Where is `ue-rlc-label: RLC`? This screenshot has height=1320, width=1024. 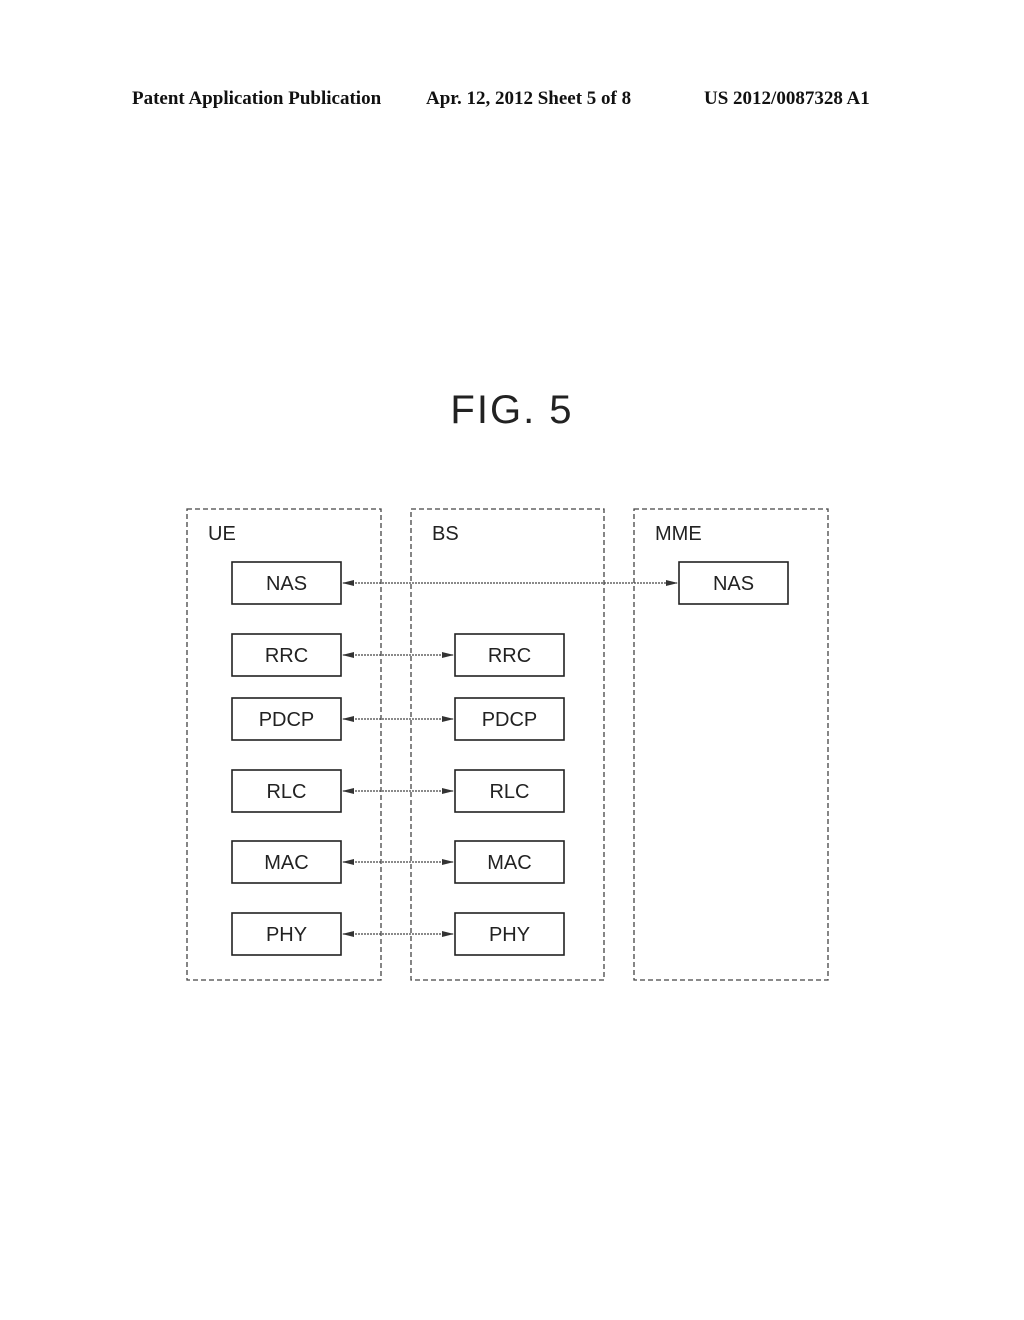
ue-rlc-label: RLC is located at coordinates (286, 792).